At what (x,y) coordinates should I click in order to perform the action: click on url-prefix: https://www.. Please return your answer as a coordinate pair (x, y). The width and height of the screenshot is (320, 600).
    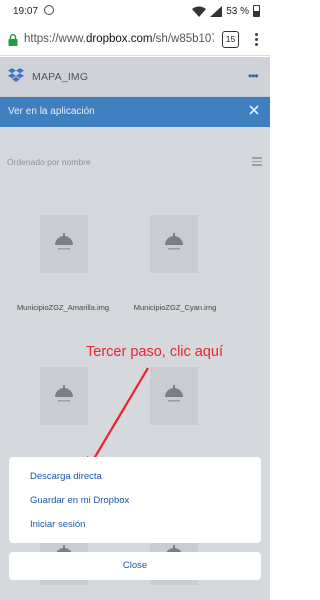
    Looking at the image, I should click on (55, 39).